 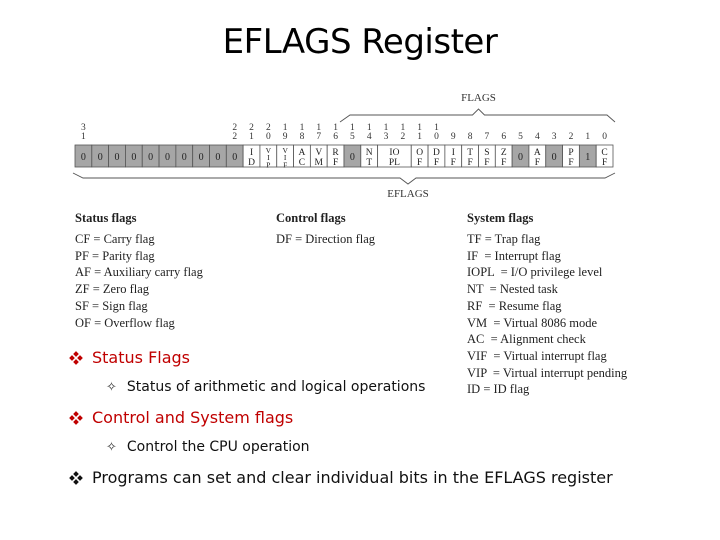 What do you see at coordinates (514, 255) in the screenshot?
I see `system-flag-item: IF = Interrupt flag` at bounding box center [514, 255].